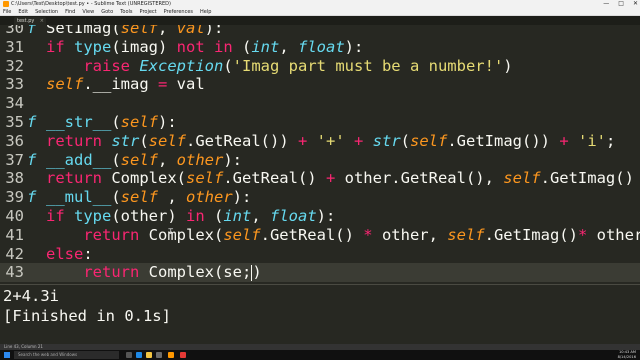  What do you see at coordinates (159, 355) in the screenshot?
I see `store-icon` at bounding box center [159, 355].